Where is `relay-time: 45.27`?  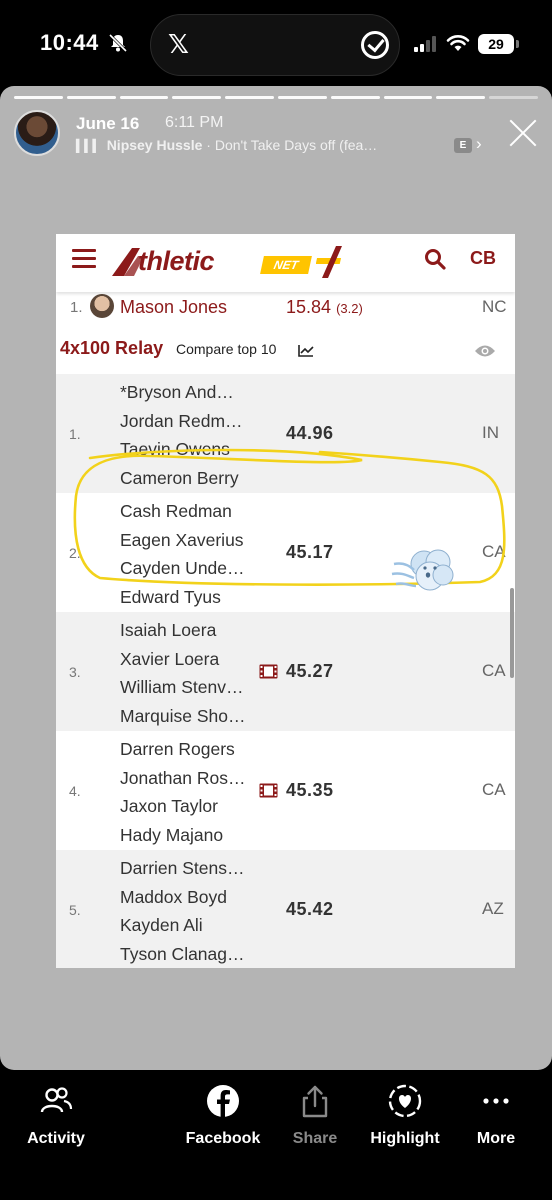 relay-time: 45.27 is located at coordinates (310, 671).